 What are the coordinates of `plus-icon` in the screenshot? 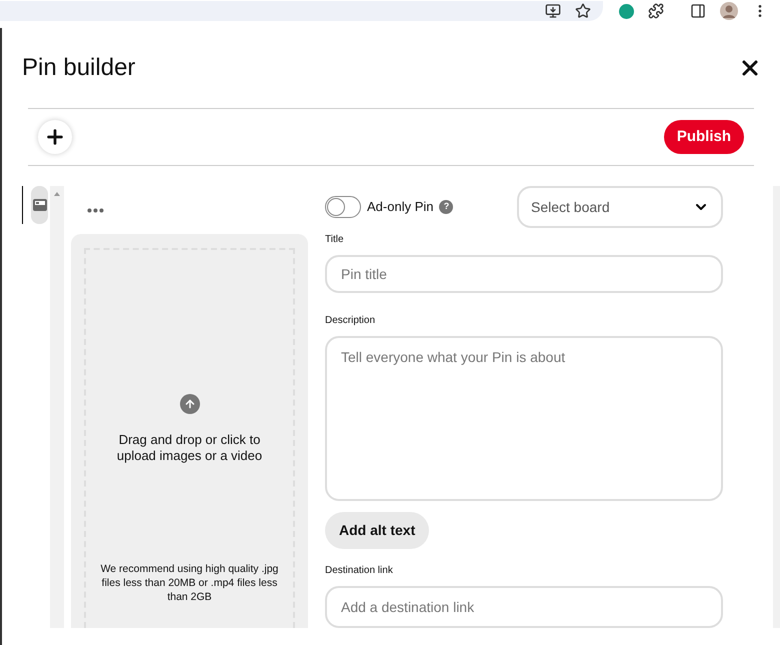 It's located at (55, 137).